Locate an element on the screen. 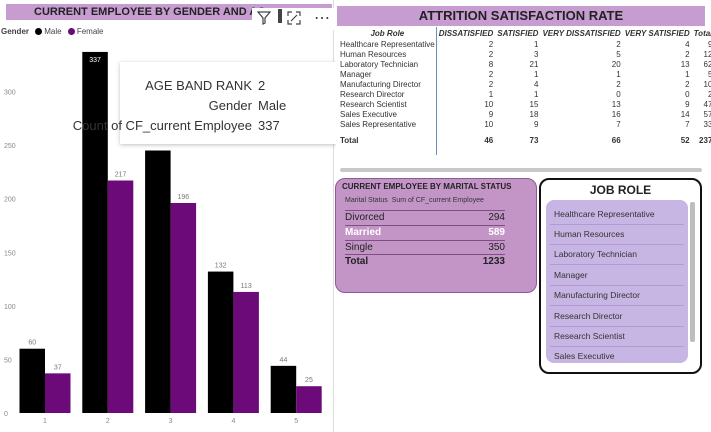  filter-icon is located at coordinates (264, 19).